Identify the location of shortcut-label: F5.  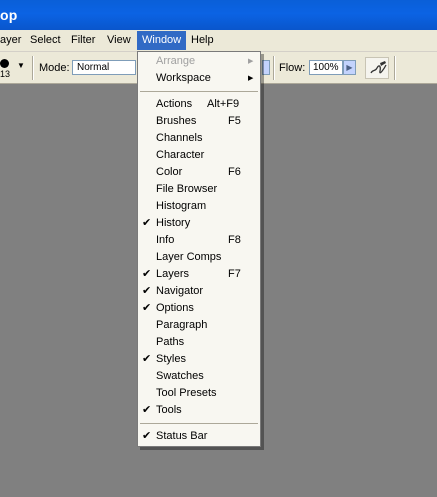
(234, 121).